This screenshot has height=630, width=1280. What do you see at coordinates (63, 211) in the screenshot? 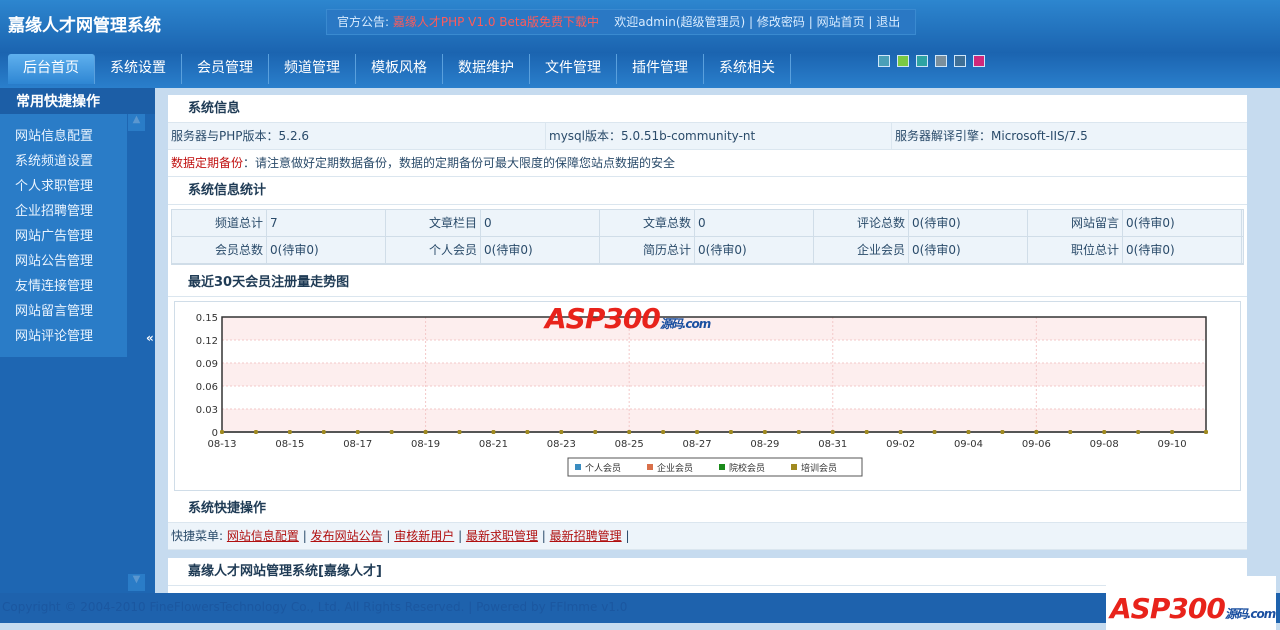
I see `sidebar-item: 企业招聘管理` at bounding box center [63, 211].